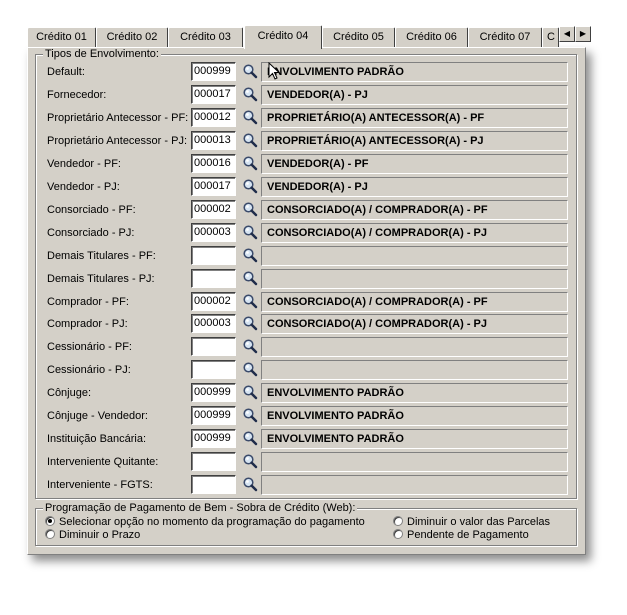  I want to click on envolvimento-description: PROPRIETÁRIO(A) ANTECESSOR(A) - PJ, so click(414, 141).